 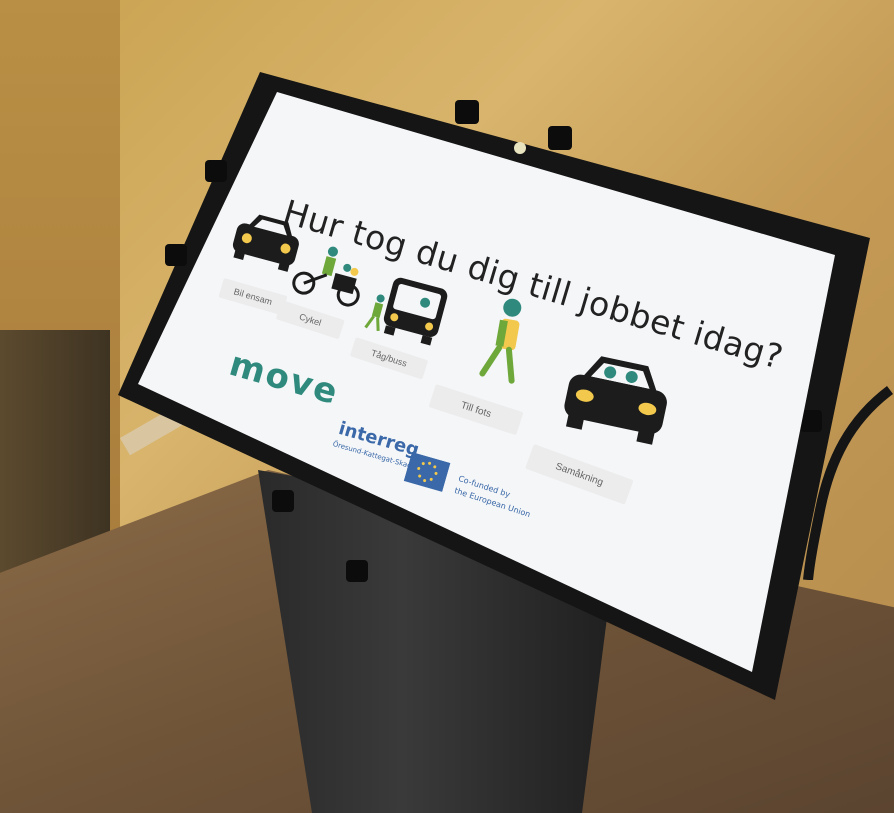 What do you see at coordinates (520, 148) in the screenshot?
I see `camera-light-icon` at bounding box center [520, 148].